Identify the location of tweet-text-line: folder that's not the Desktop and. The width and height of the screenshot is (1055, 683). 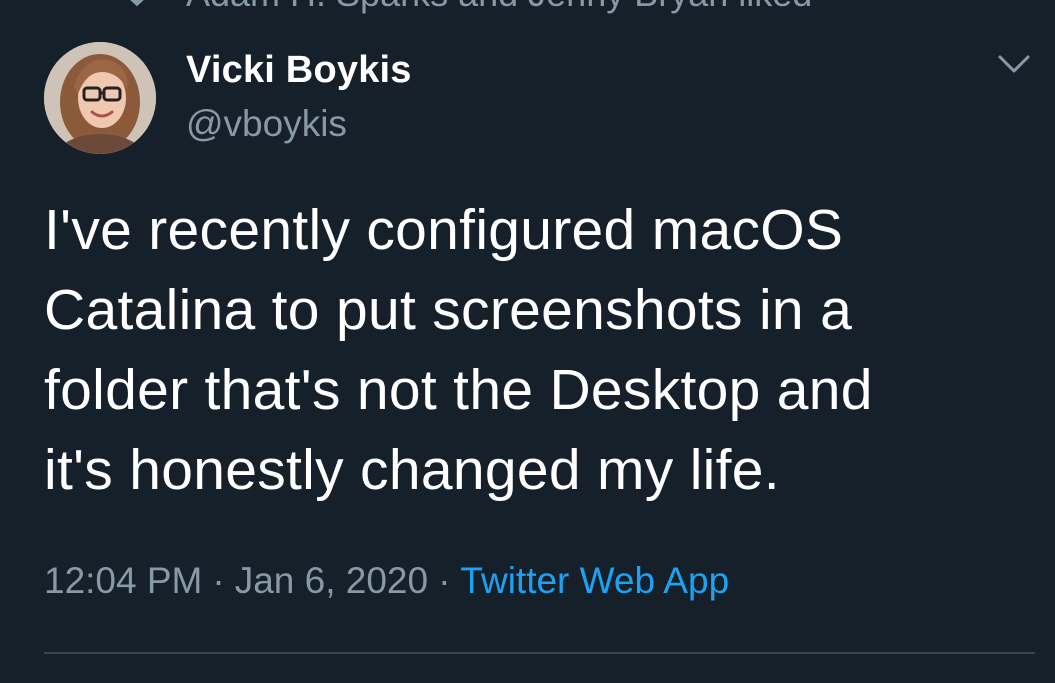
(458, 390).